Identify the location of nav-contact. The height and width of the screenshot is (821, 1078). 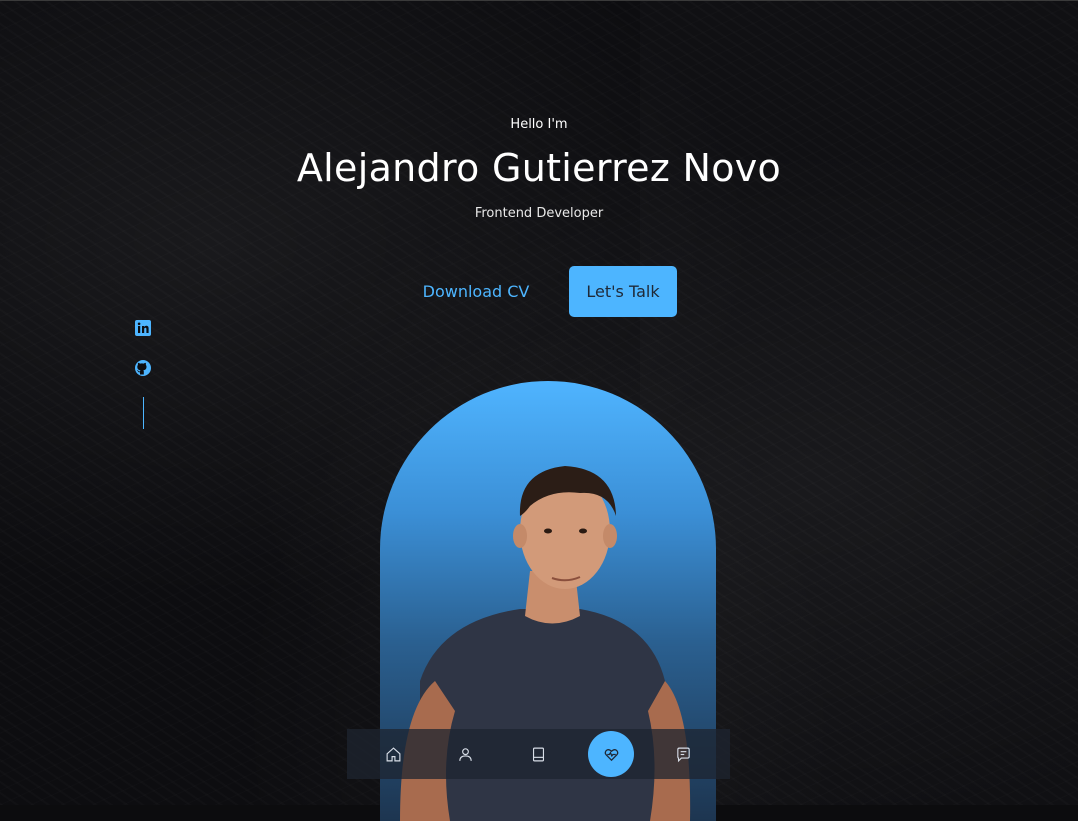
(684, 754).